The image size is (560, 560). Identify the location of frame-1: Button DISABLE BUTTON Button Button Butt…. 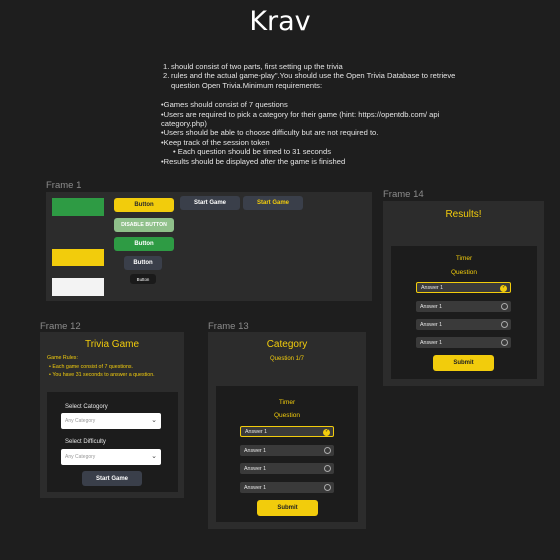
(209, 246).